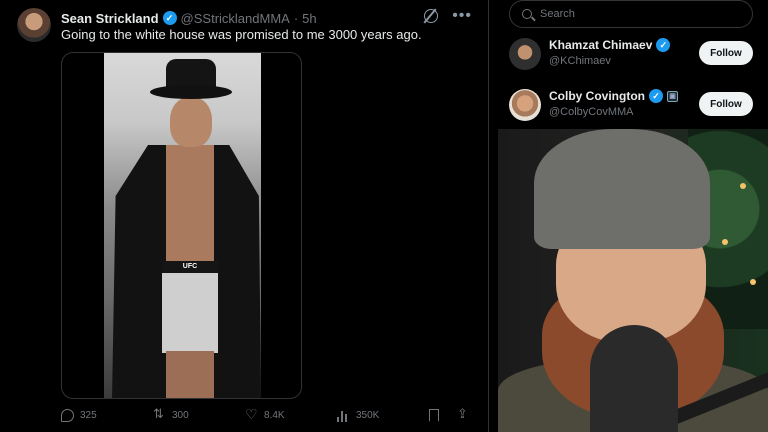 This screenshot has width=768, height=432. I want to click on reply-count: 325, so click(88, 415).